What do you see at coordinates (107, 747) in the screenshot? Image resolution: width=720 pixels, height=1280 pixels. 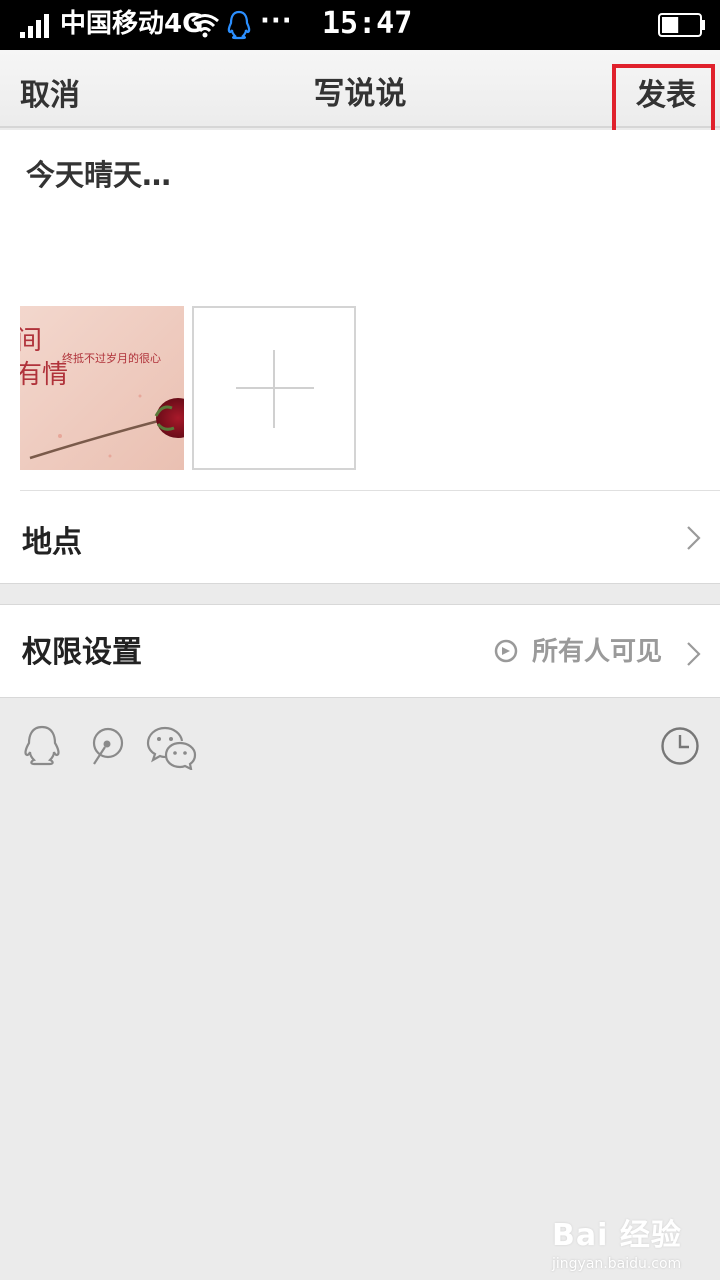 I see `weibo-icon` at bounding box center [107, 747].